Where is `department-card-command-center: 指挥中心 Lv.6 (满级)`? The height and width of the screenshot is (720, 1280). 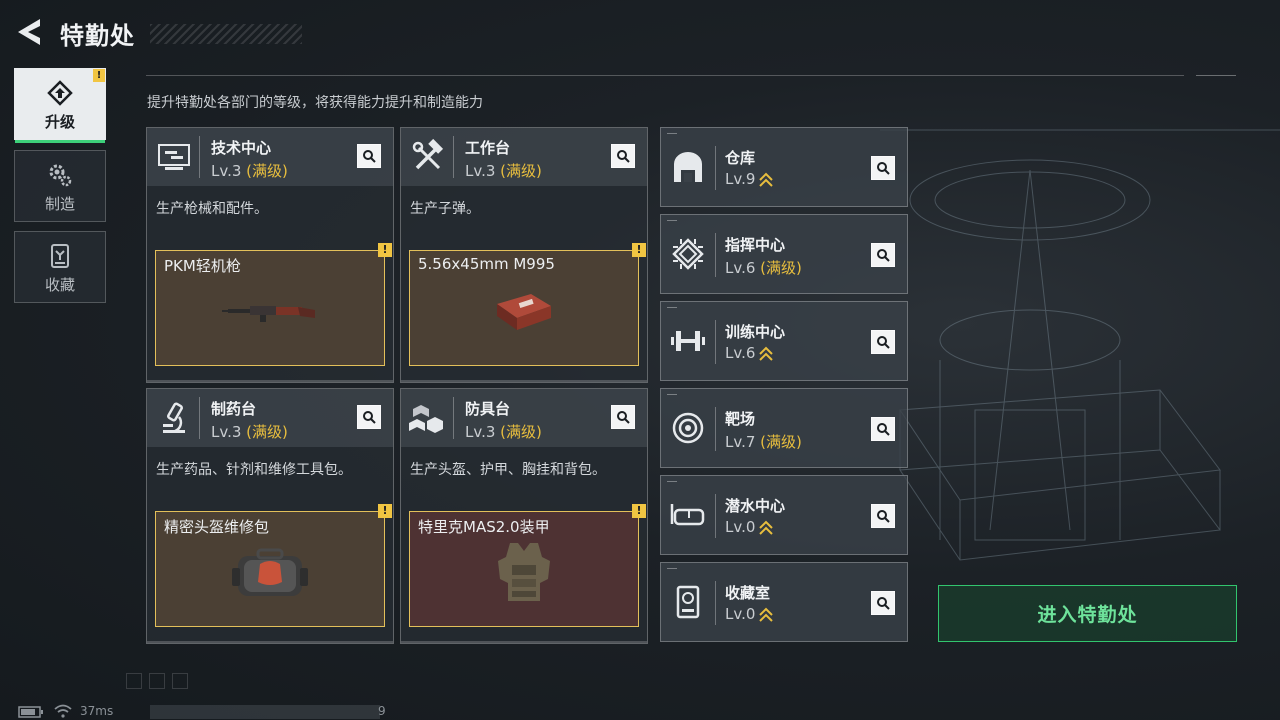 department-card-command-center: 指挥中心 Lv.6 (满级) is located at coordinates (784, 254).